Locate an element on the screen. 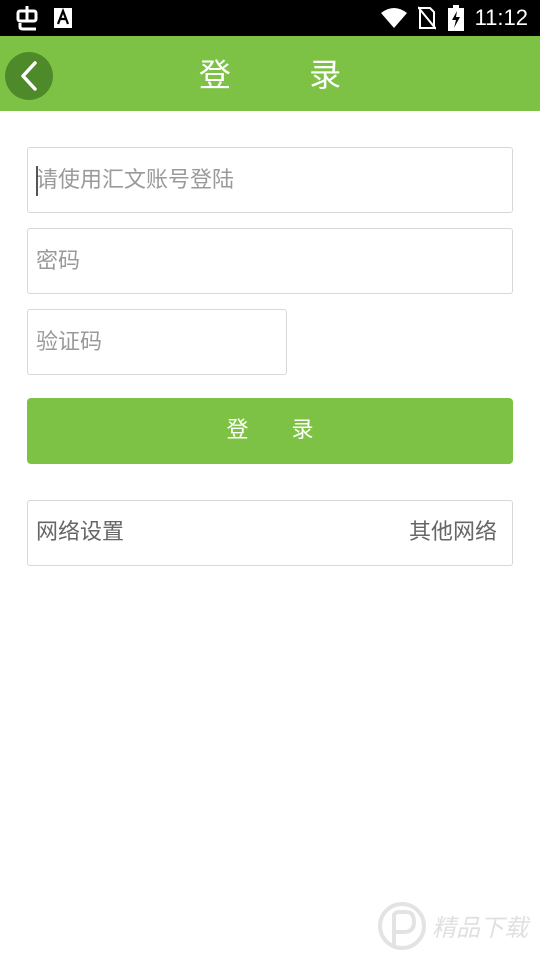 The width and height of the screenshot is (540, 962). watermark-text: 精品下载 is located at coordinates (481, 928).